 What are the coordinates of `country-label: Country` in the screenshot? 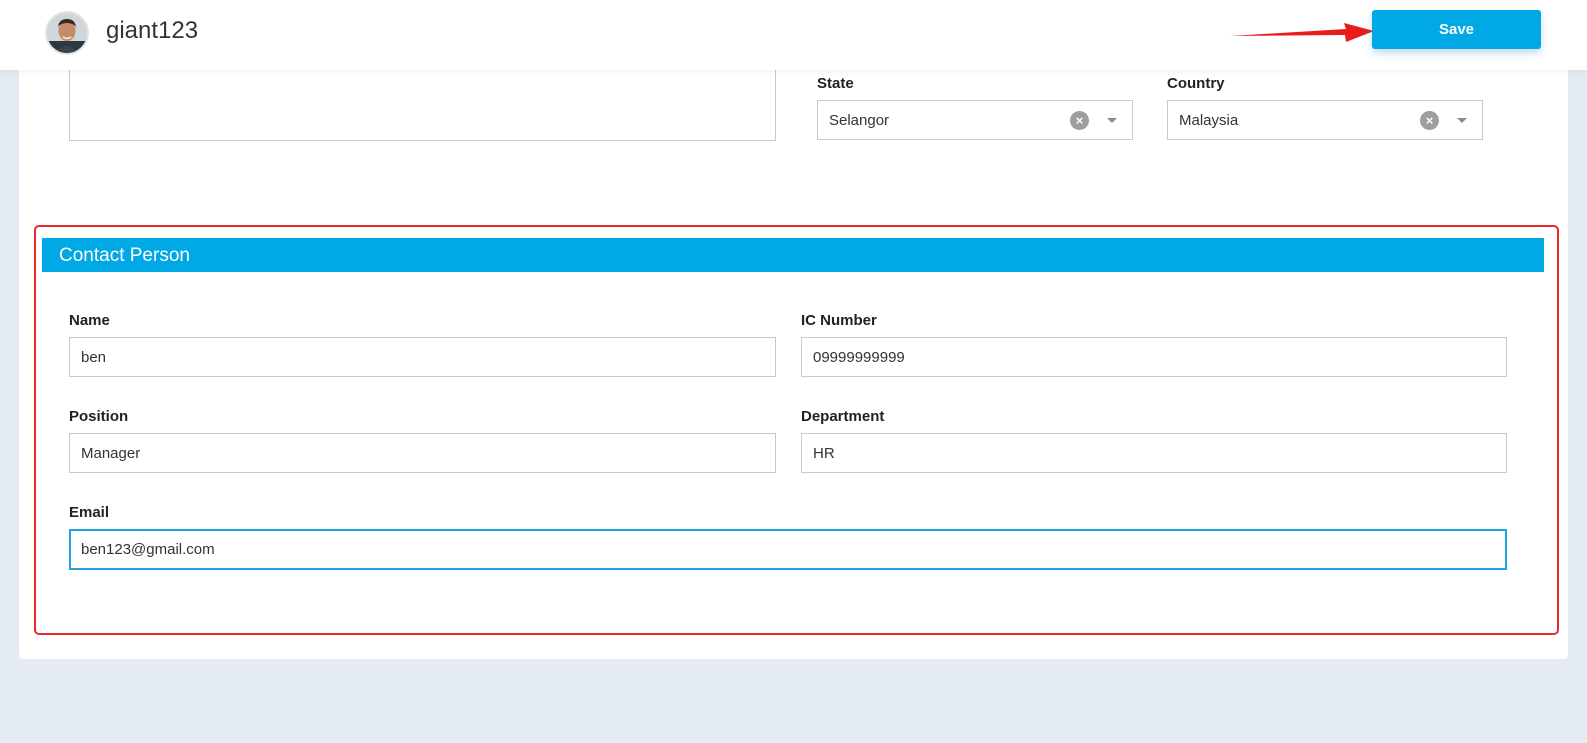 It's located at (1196, 83).